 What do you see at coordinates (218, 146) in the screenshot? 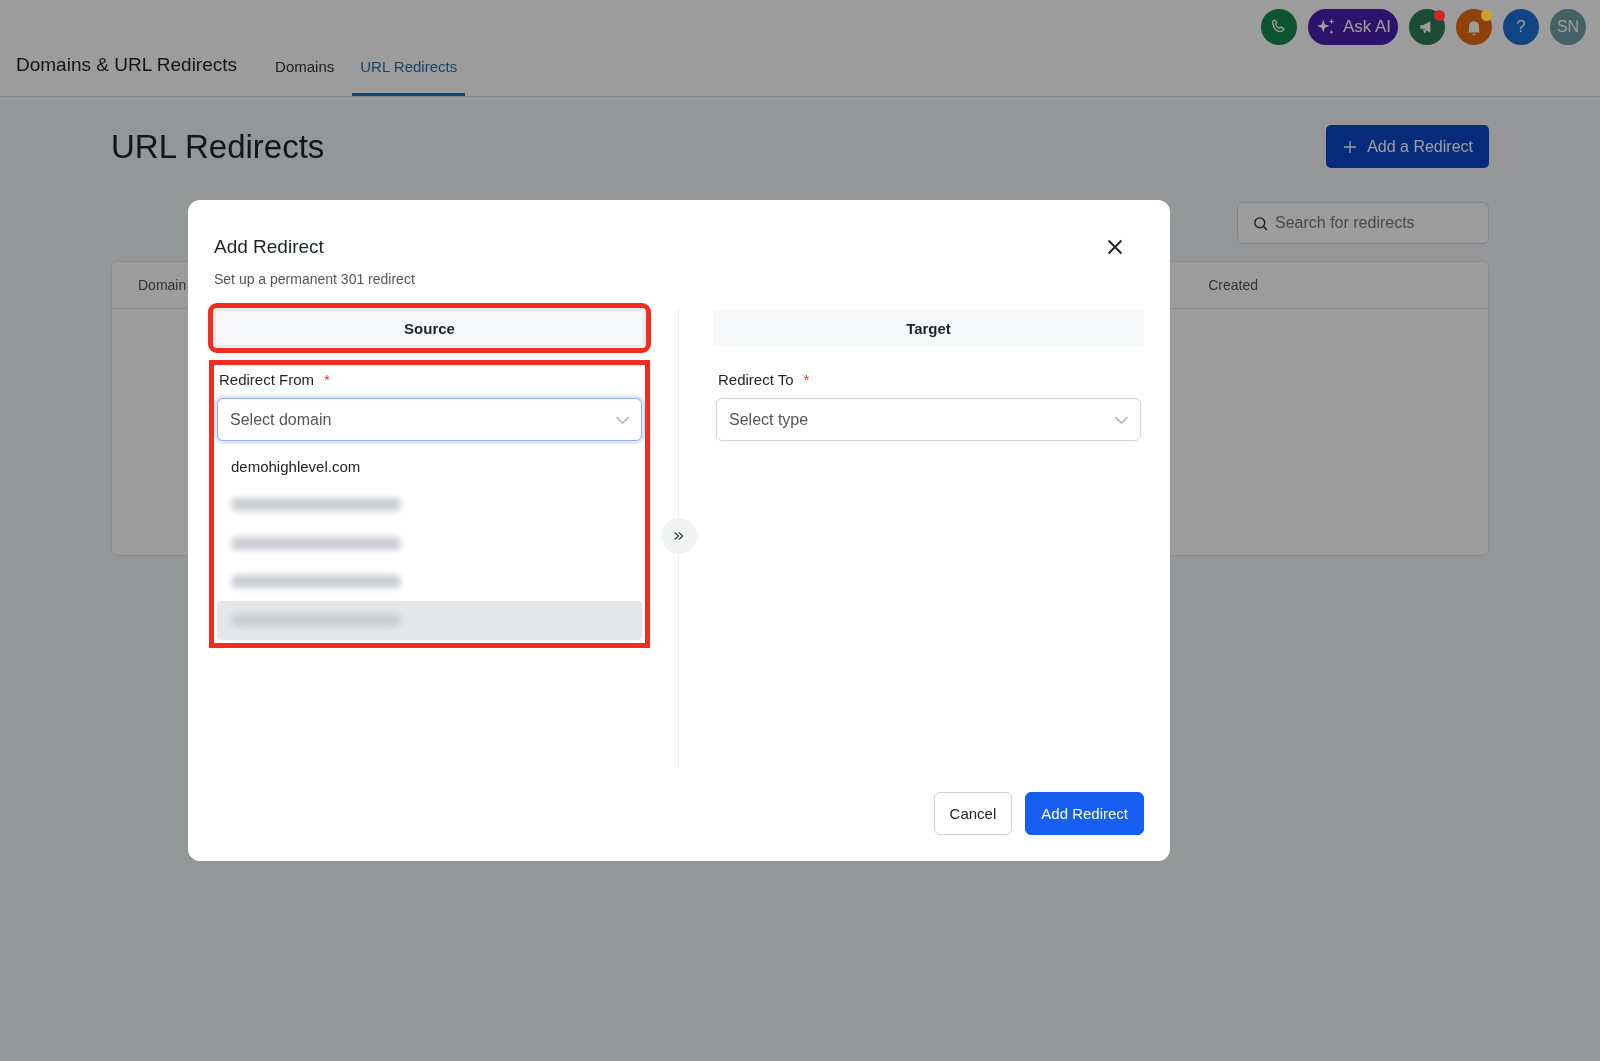
I see `page-title: URL Redirects` at bounding box center [218, 146].